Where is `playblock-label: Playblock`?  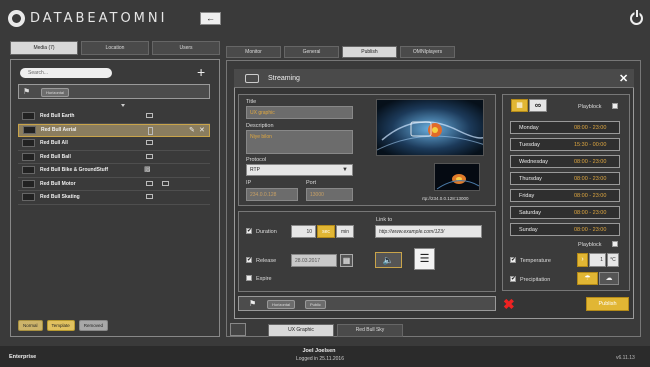
playblock-label: Playblock is located at coordinates (590, 107).